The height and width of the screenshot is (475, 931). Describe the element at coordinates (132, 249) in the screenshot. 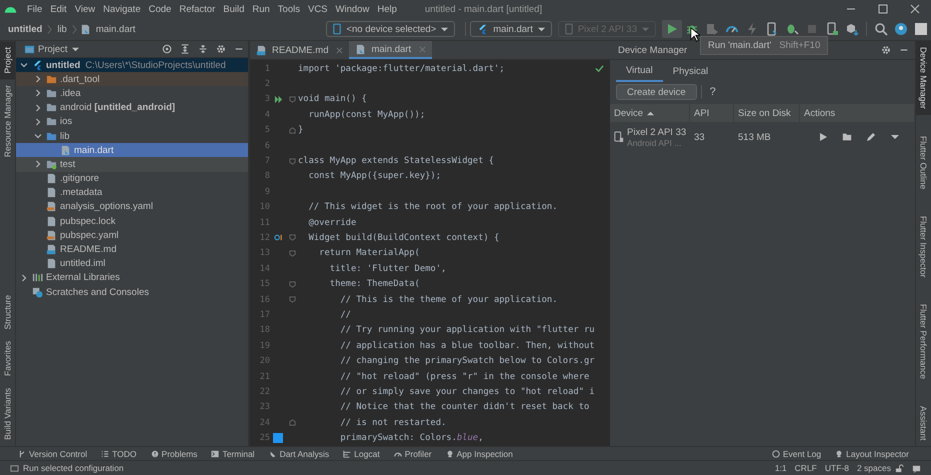

I see `tree-item: README.md` at that location.